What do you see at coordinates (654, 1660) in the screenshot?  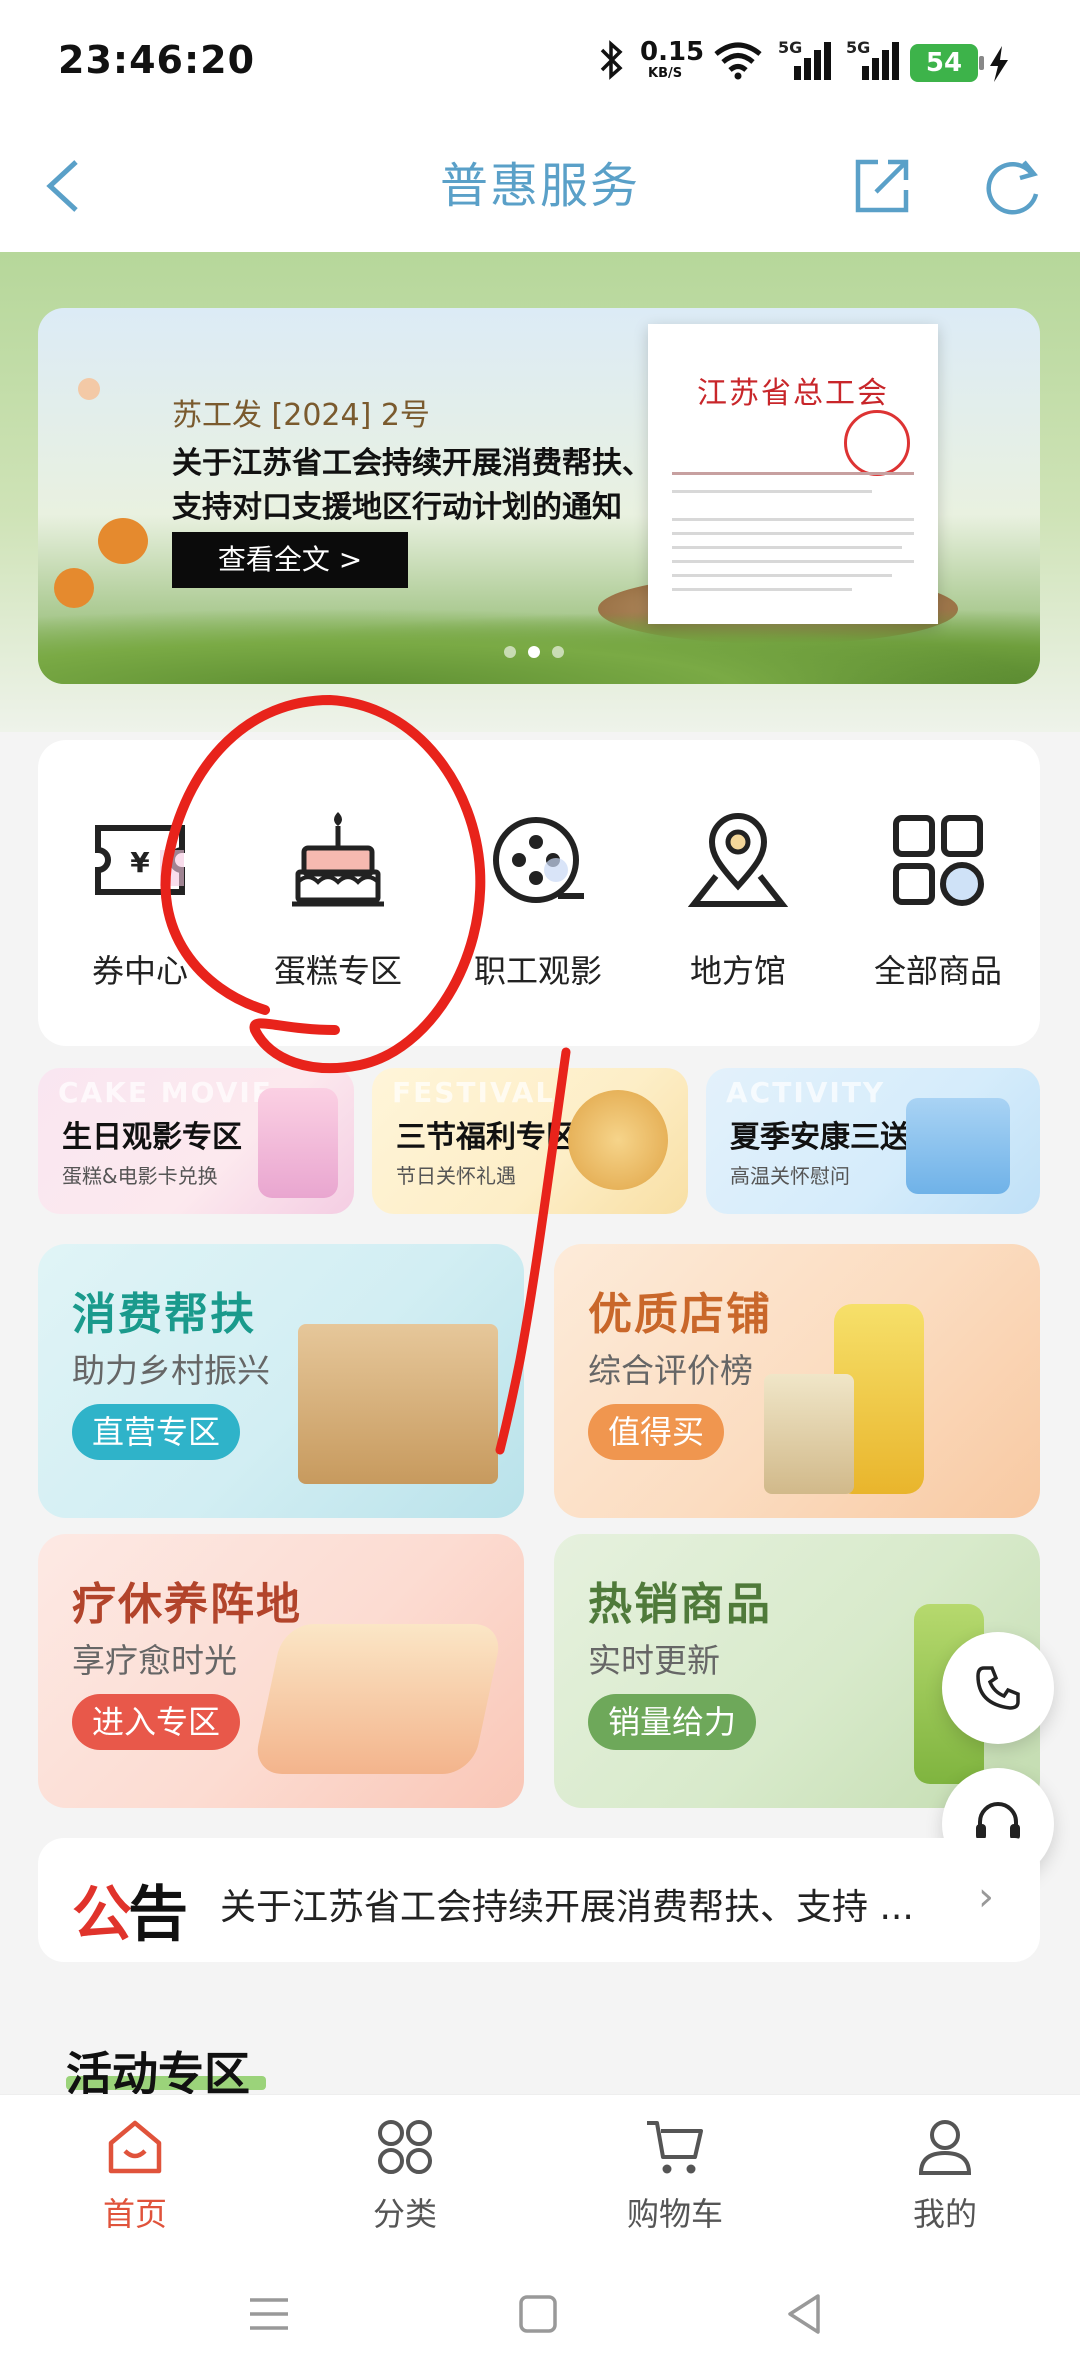 I see `card-subtitle: 实时更新` at bounding box center [654, 1660].